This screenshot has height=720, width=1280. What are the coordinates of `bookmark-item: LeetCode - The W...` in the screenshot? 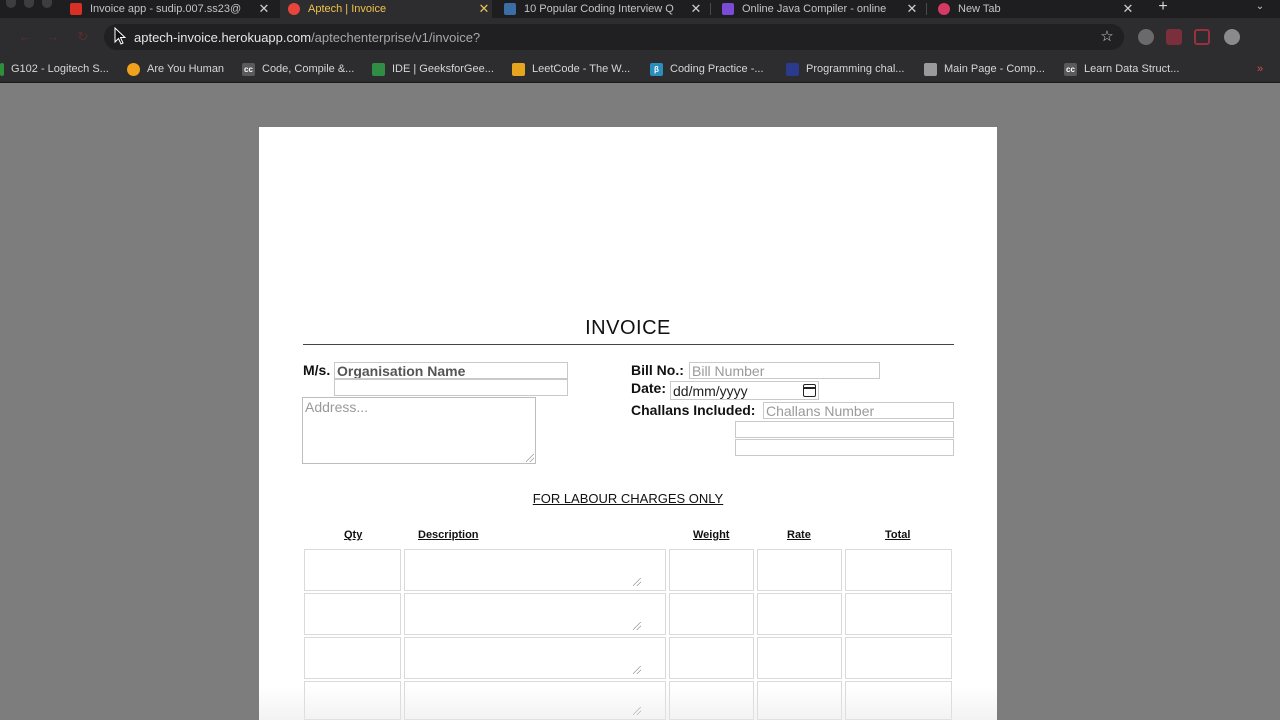 It's located at (571, 69).